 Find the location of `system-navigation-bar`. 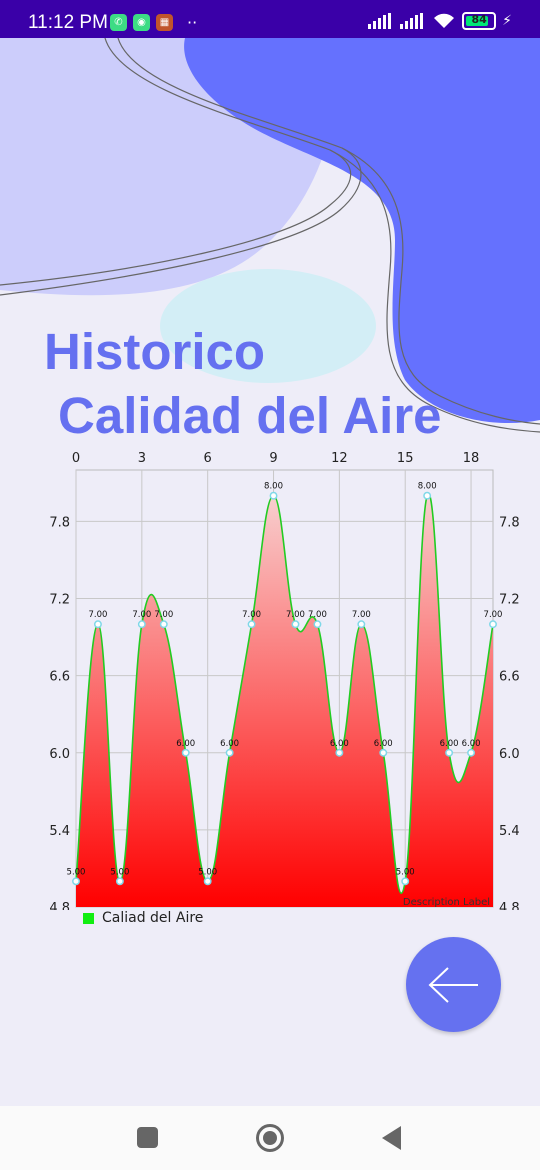

system-navigation-bar is located at coordinates (270, 1138).